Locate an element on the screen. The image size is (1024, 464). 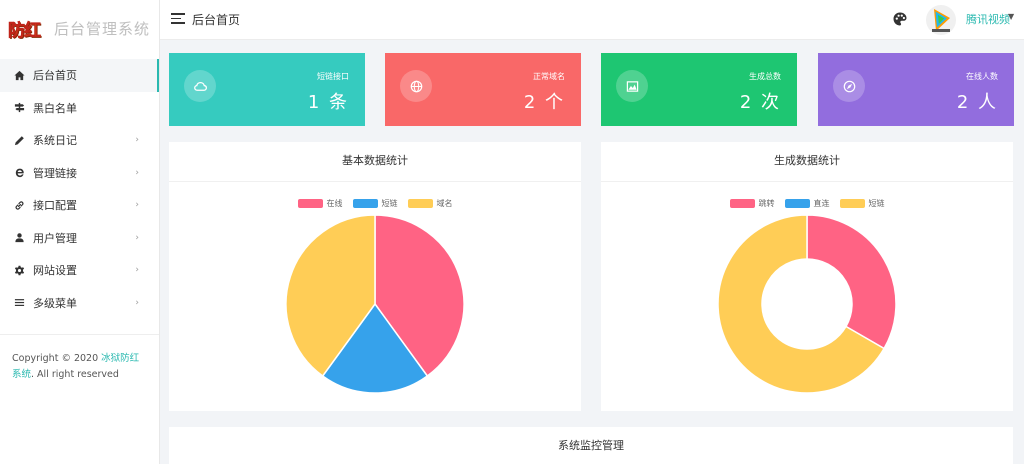
user-name: 腾讯视频 is located at coordinates (988, 19).